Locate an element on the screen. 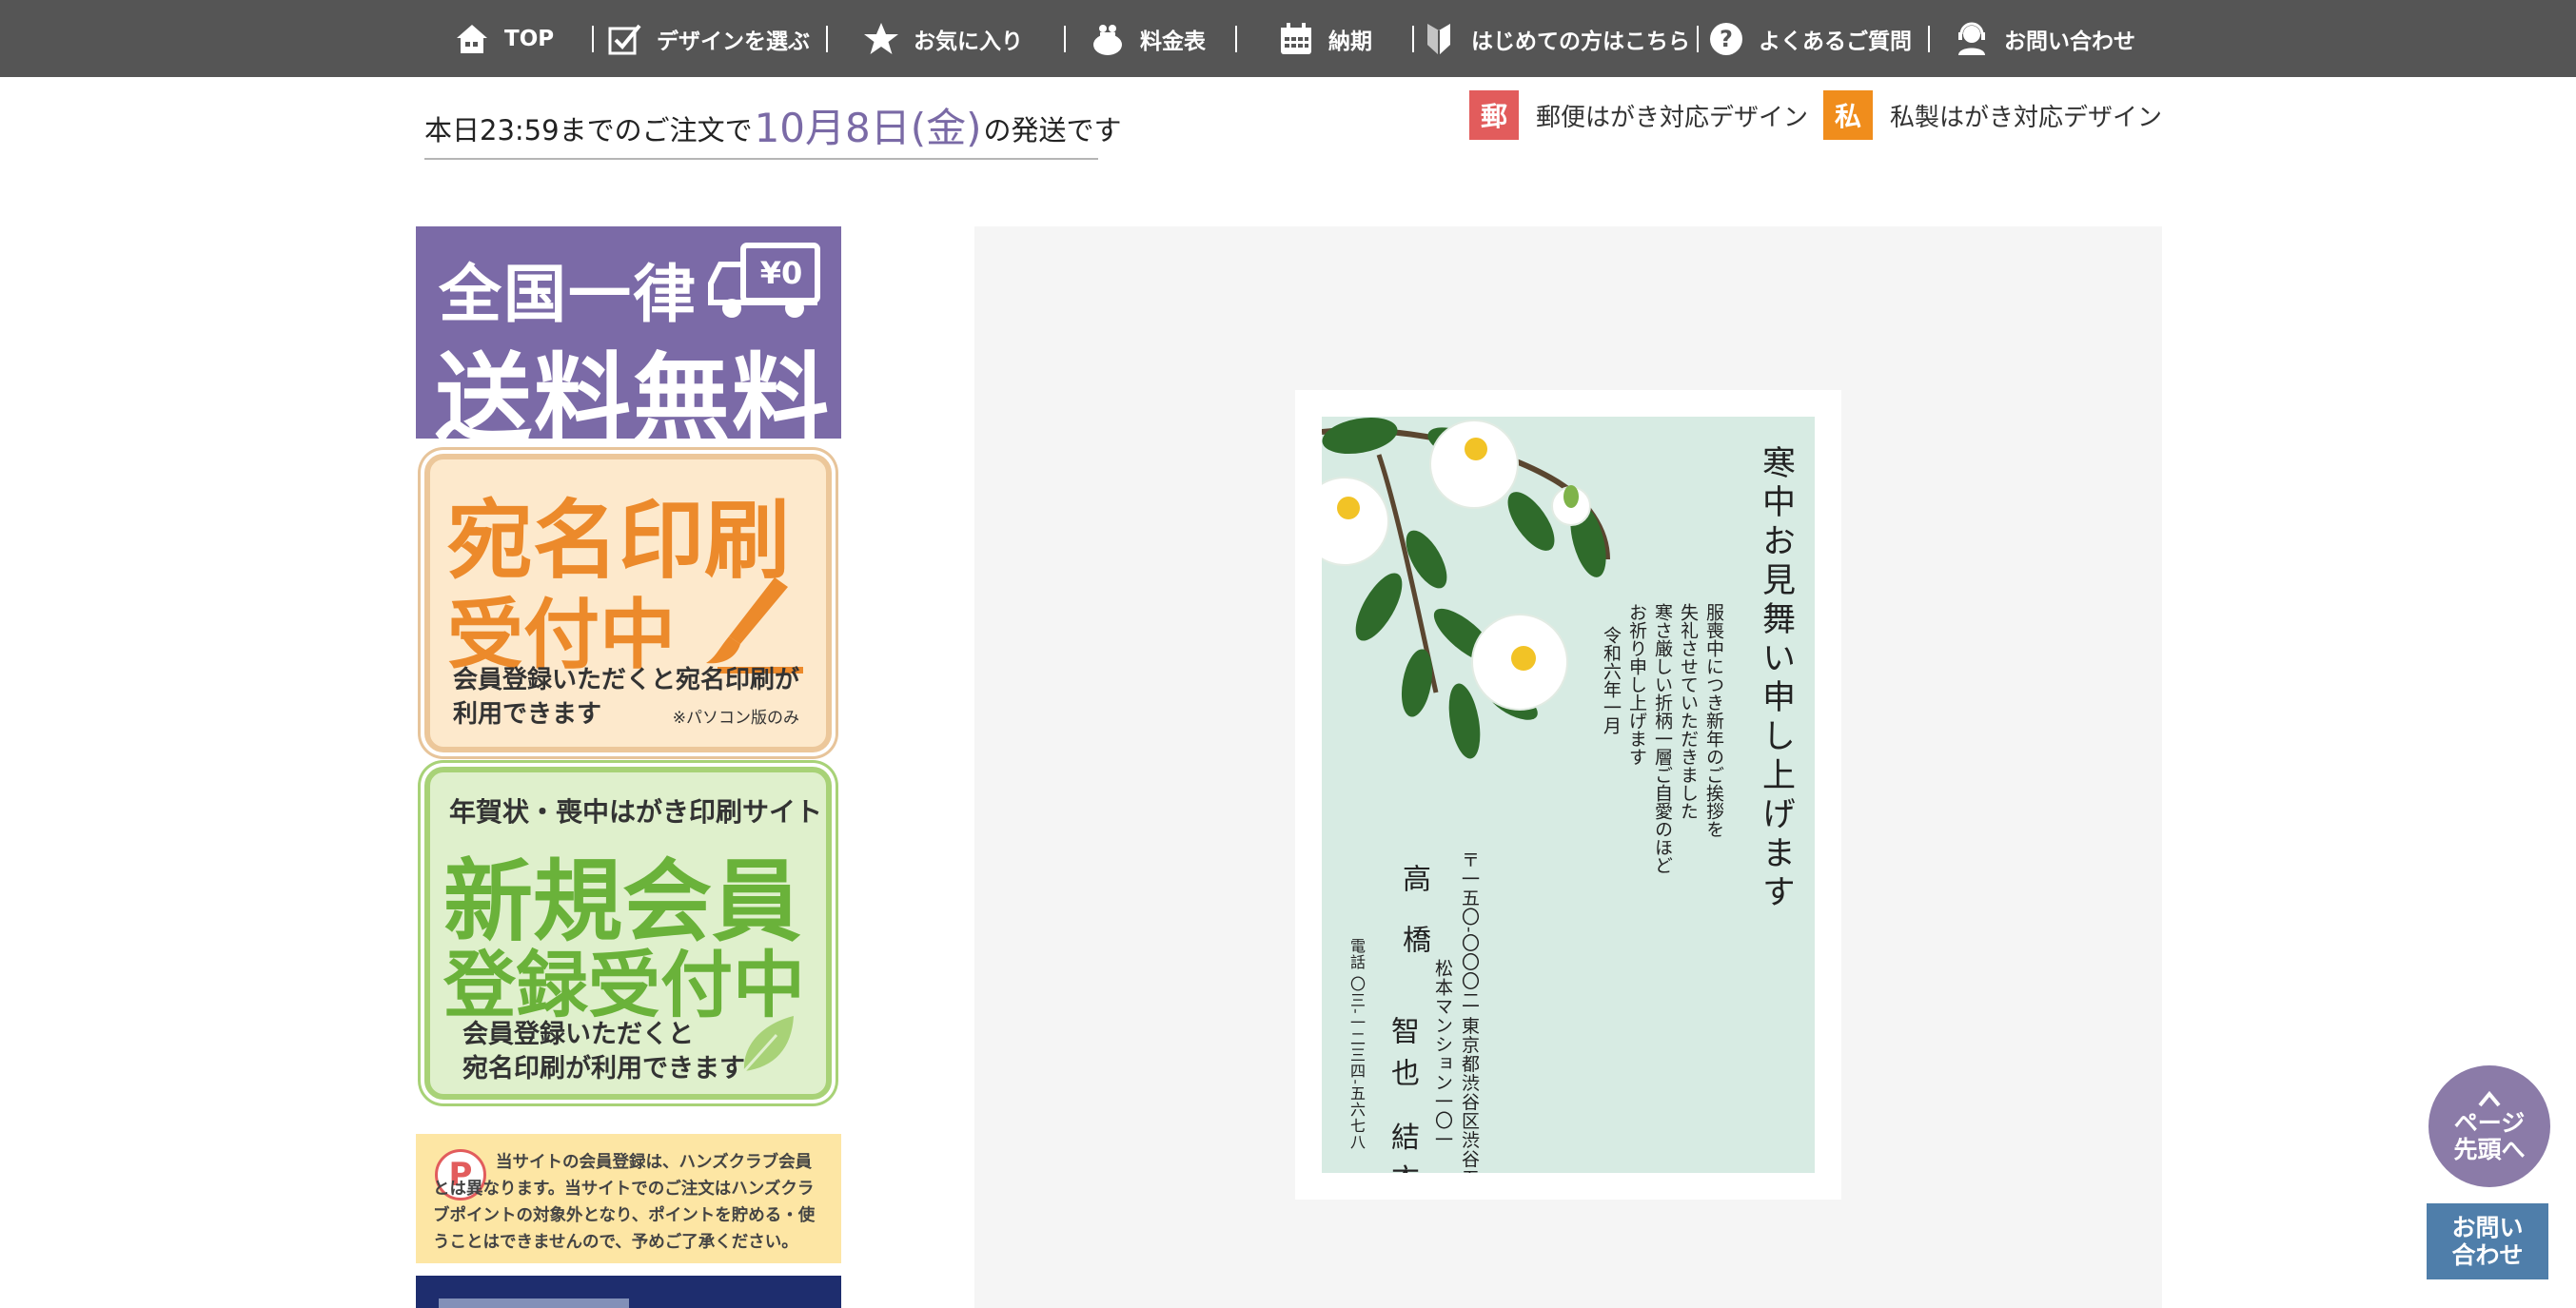 This screenshot has height=1308, width=2576. new-member-top: 年賀状・喪中はがき印刷サイト is located at coordinates (636, 812).